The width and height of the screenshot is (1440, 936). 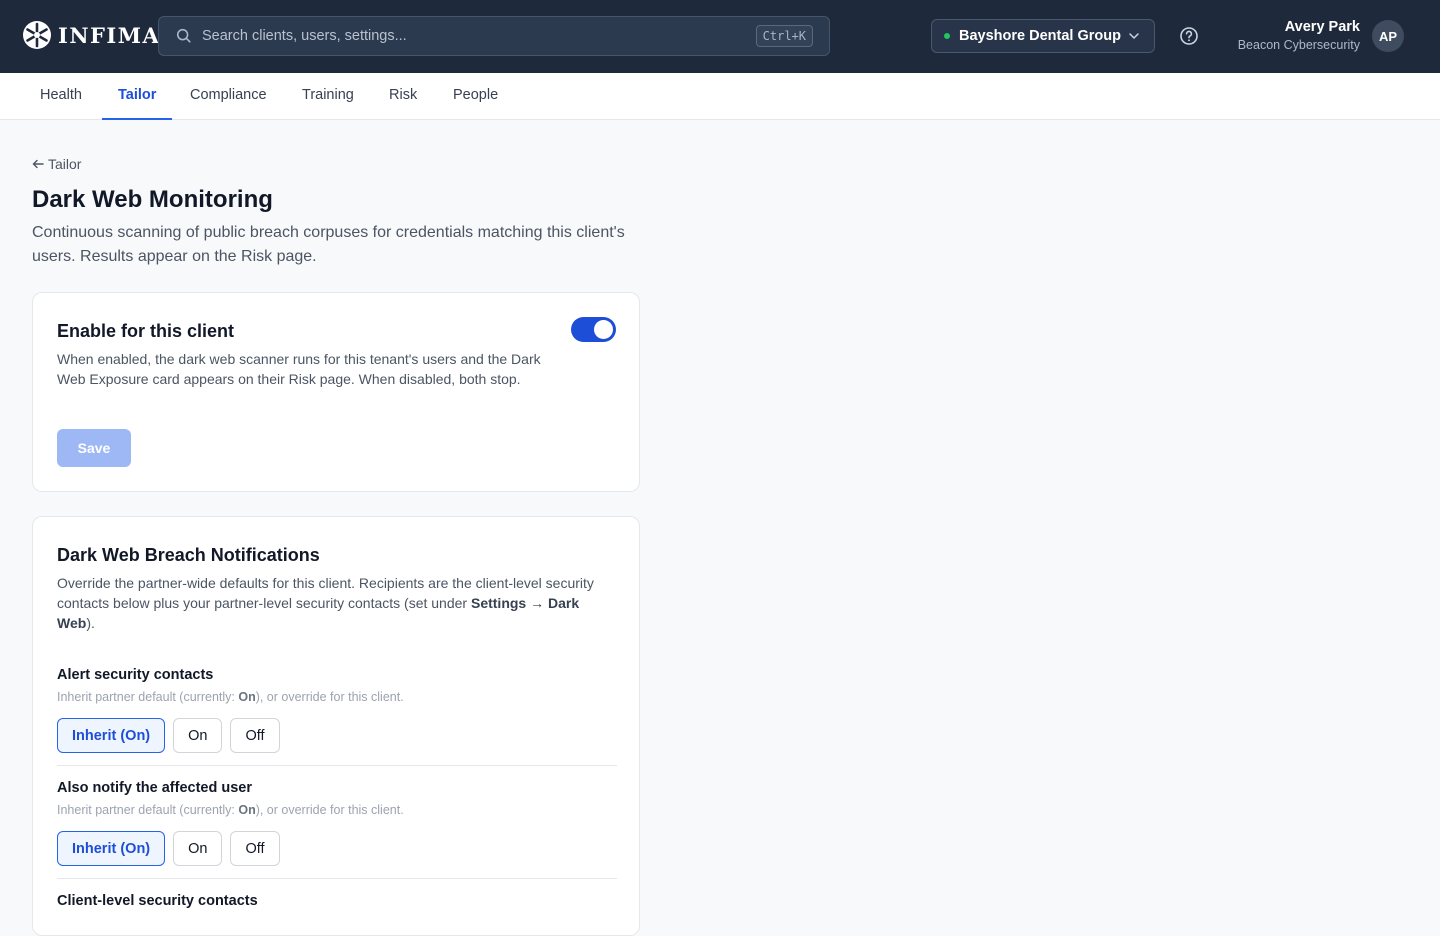 I want to click on global-search: Ctrl+K, so click(x=494, y=36).